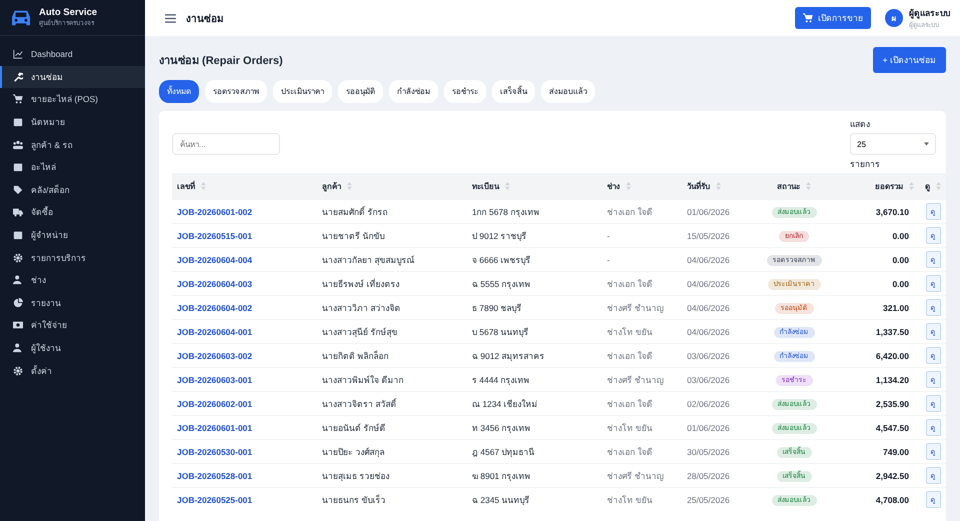  Describe the element at coordinates (72, 99) in the screenshot. I see `sidebar-item: ขายอะไหล่ (POS)` at that location.